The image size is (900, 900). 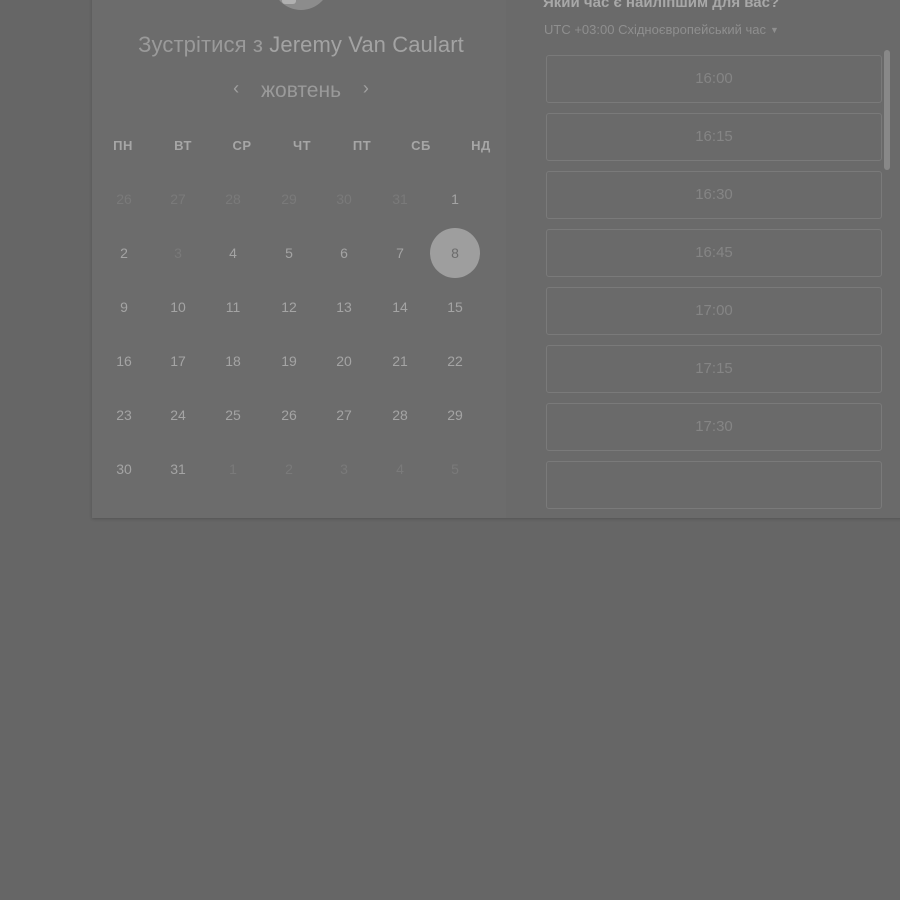 What do you see at coordinates (655, 29) in the screenshot?
I see `timezone-label: UTC +03:00 Східноєвропейський час` at bounding box center [655, 29].